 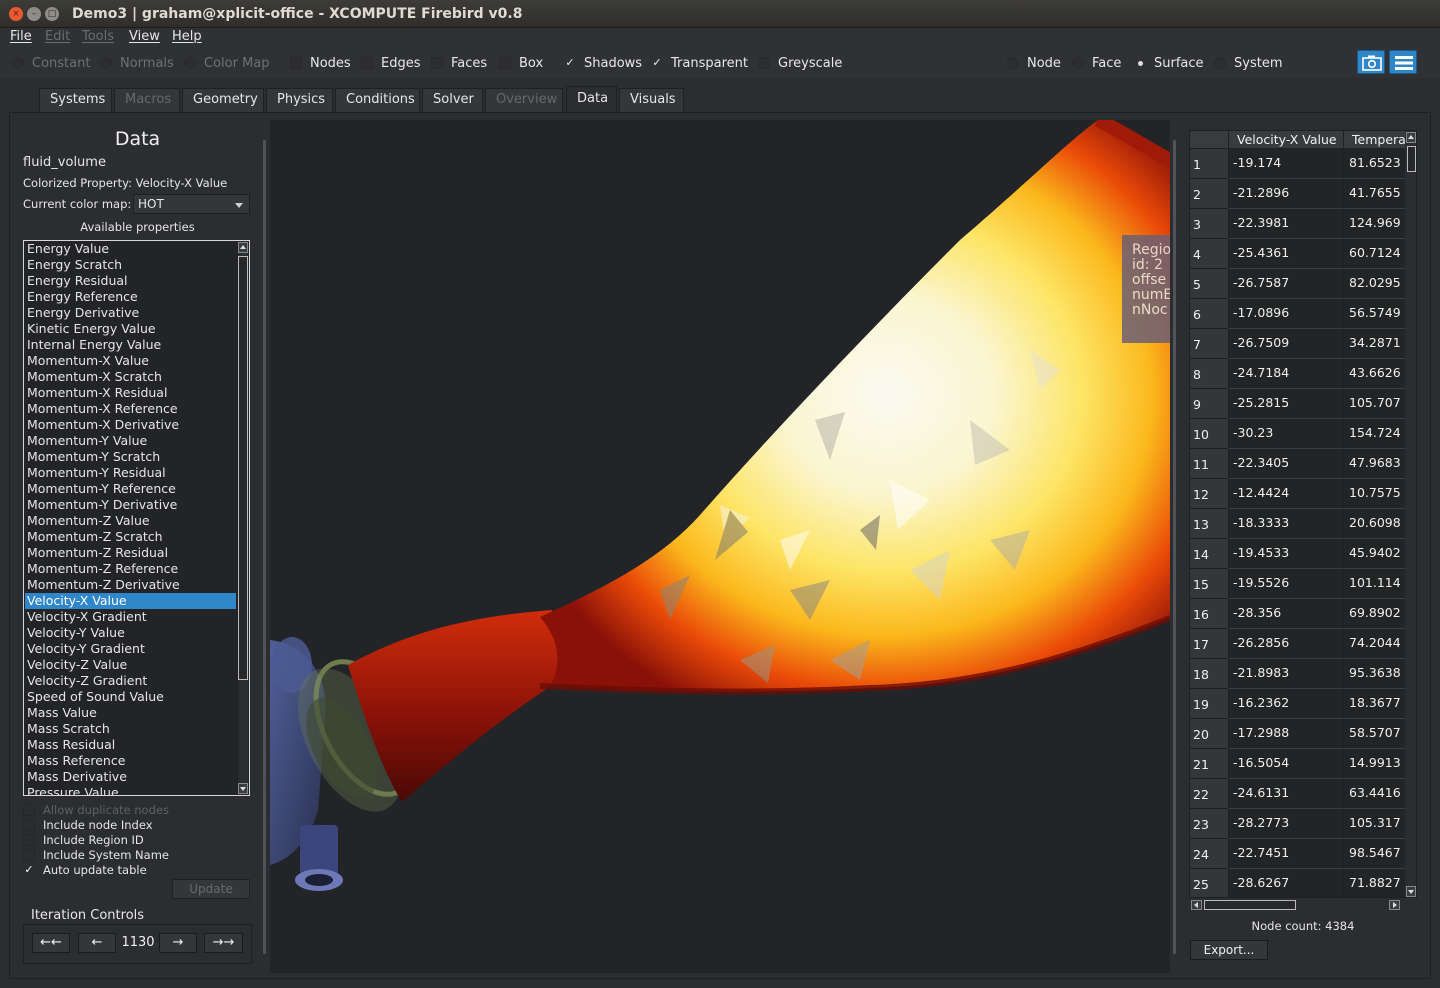 I want to click on table-row: 7 -26.7509 34.2871, so click(x=1298, y=344).